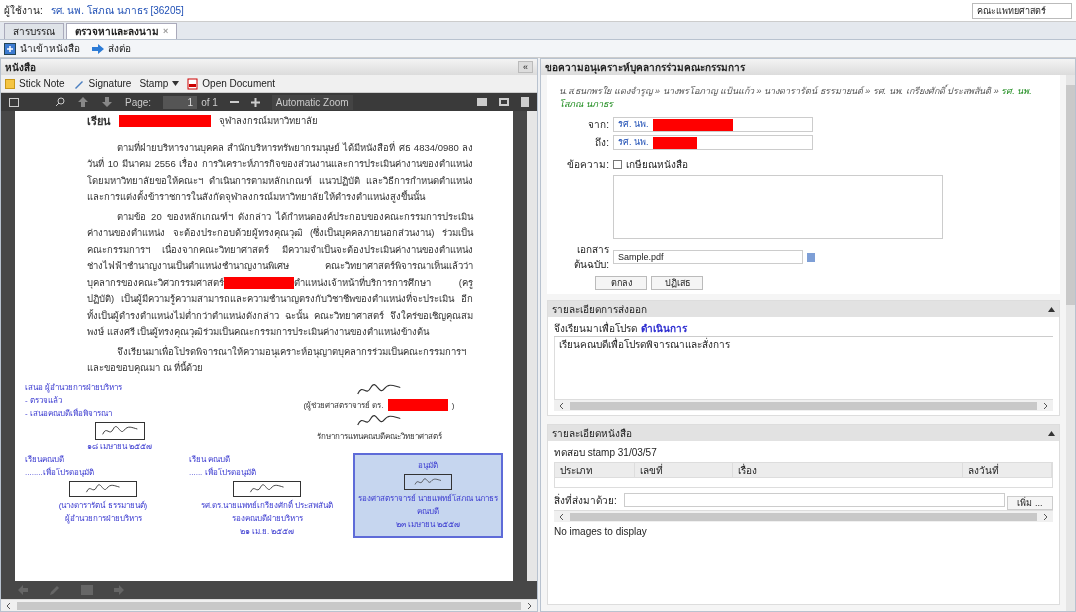 This screenshot has height=612, width=1076. Describe the element at coordinates (60, 472) in the screenshot. I see `approval-line: ........เพื่อโปรดอนุมัติ` at that location.